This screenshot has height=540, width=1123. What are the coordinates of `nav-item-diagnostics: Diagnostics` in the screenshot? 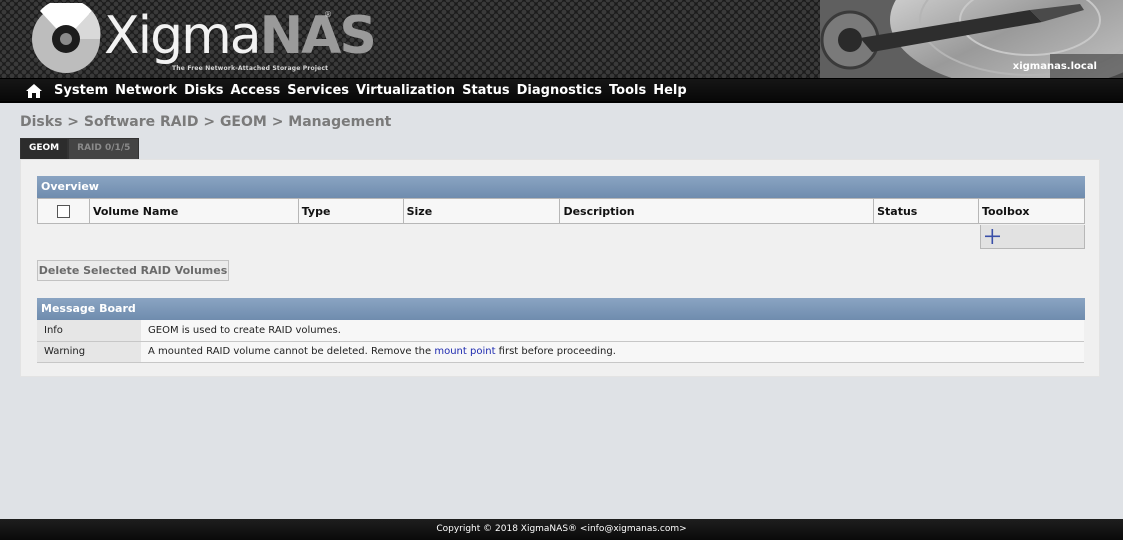 It's located at (559, 90).